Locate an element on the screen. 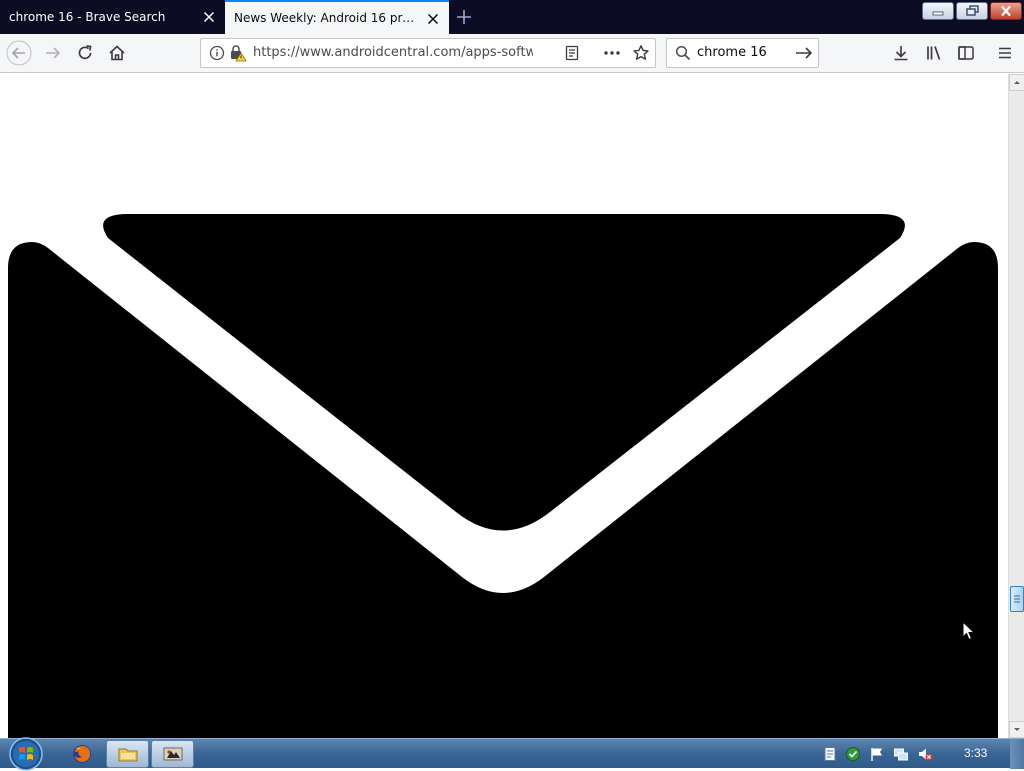 The image size is (1024, 771). clock: 3:33 is located at coordinates (975, 753).